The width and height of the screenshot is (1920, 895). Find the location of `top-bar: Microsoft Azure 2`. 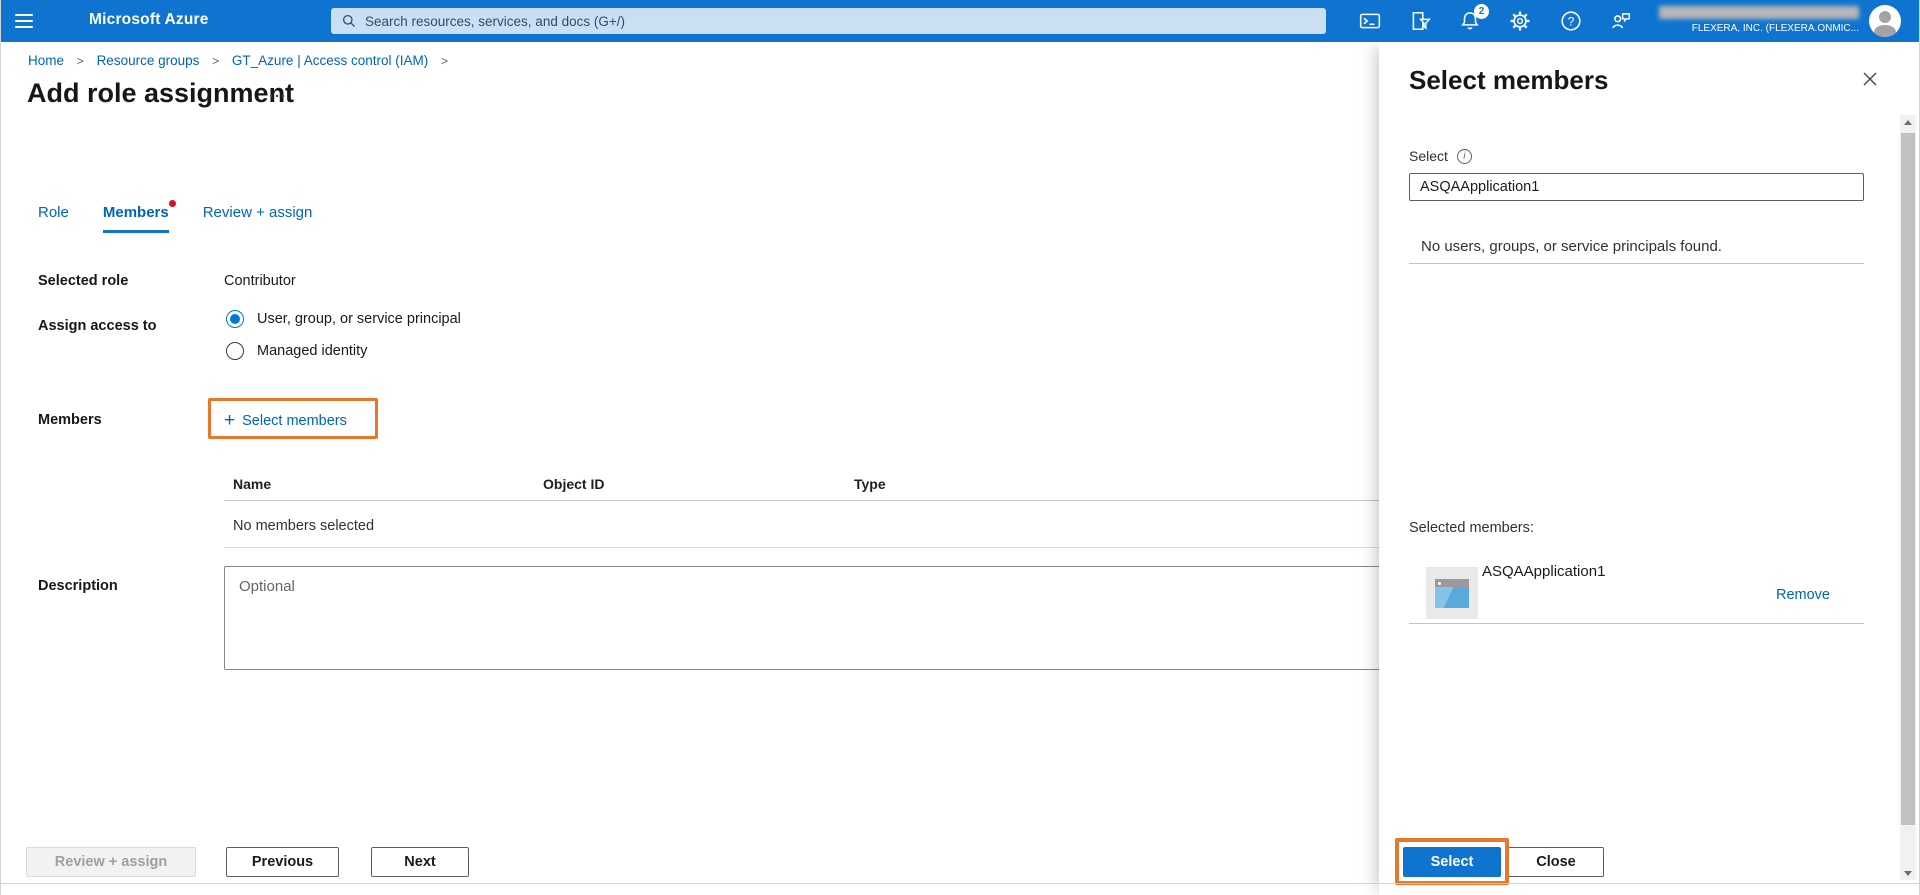

top-bar: Microsoft Azure 2 is located at coordinates (960, 21).